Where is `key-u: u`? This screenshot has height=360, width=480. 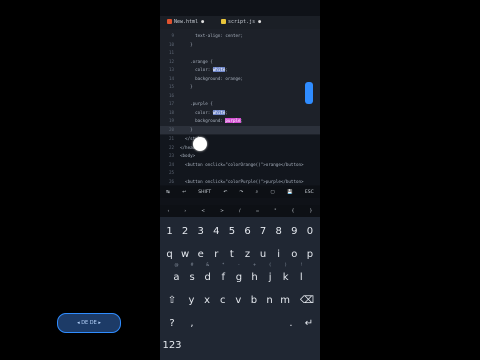 key-u: u is located at coordinates (263, 253).